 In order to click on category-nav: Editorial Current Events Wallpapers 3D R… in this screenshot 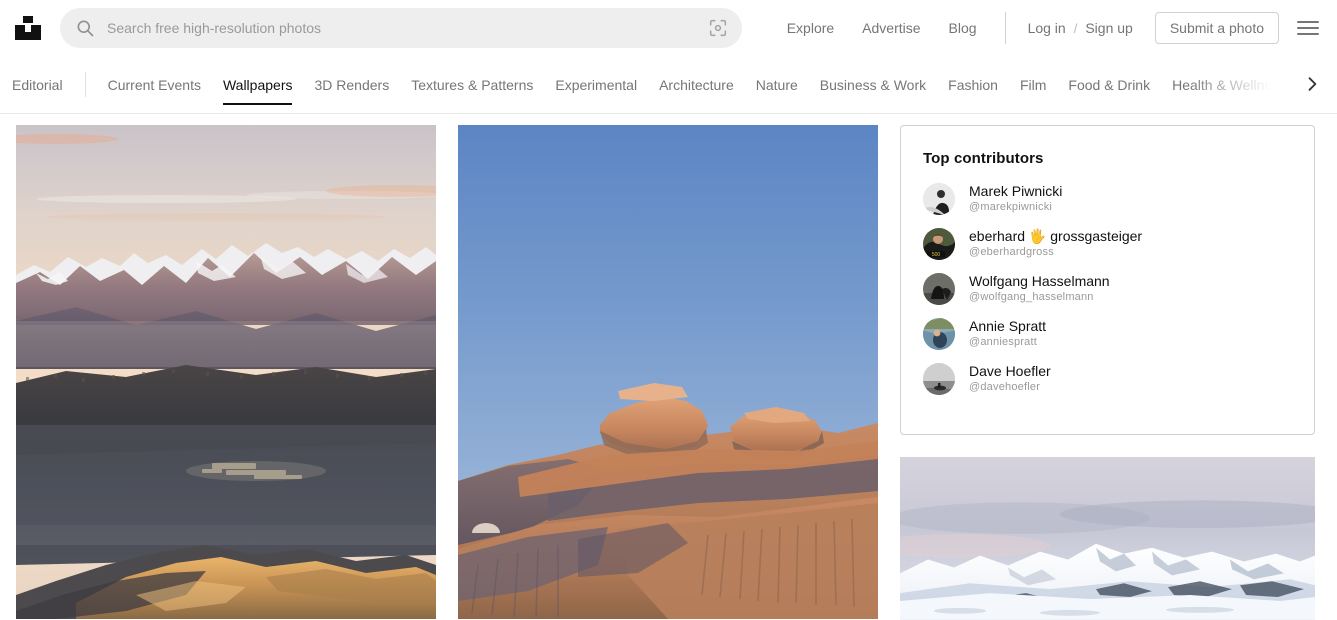, I will do `click(668, 85)`.